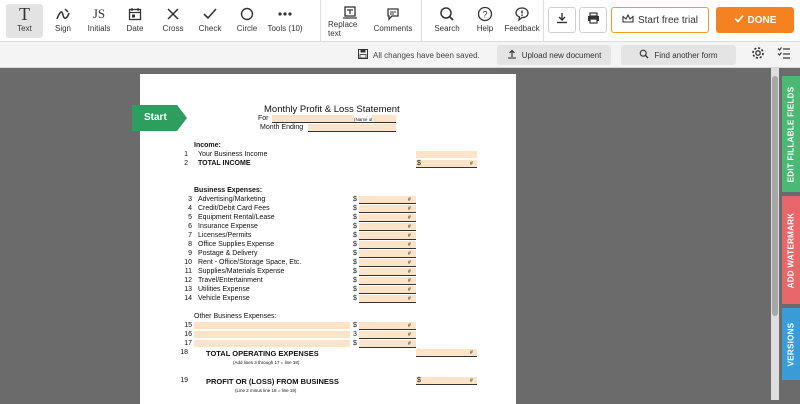  Describe the element at coordinates (188, 343) in the screenshot. I see `line-number: 17` at that location.